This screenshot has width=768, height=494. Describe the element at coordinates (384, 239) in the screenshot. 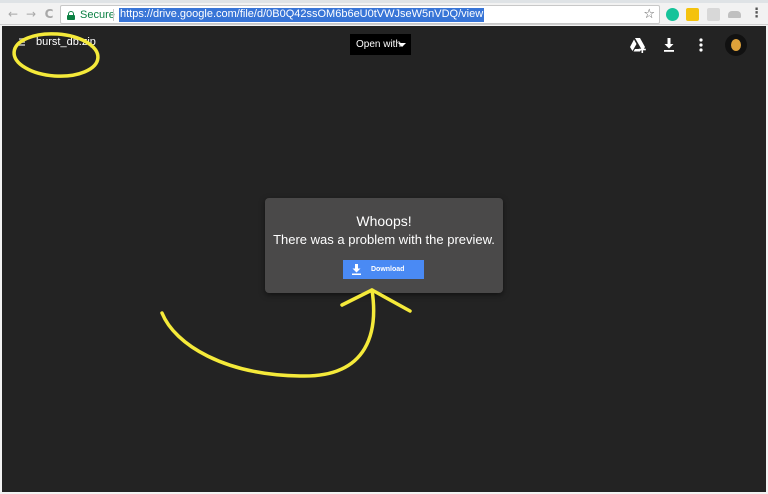

I see `error-message: There was a problem with the preview.` at that location.